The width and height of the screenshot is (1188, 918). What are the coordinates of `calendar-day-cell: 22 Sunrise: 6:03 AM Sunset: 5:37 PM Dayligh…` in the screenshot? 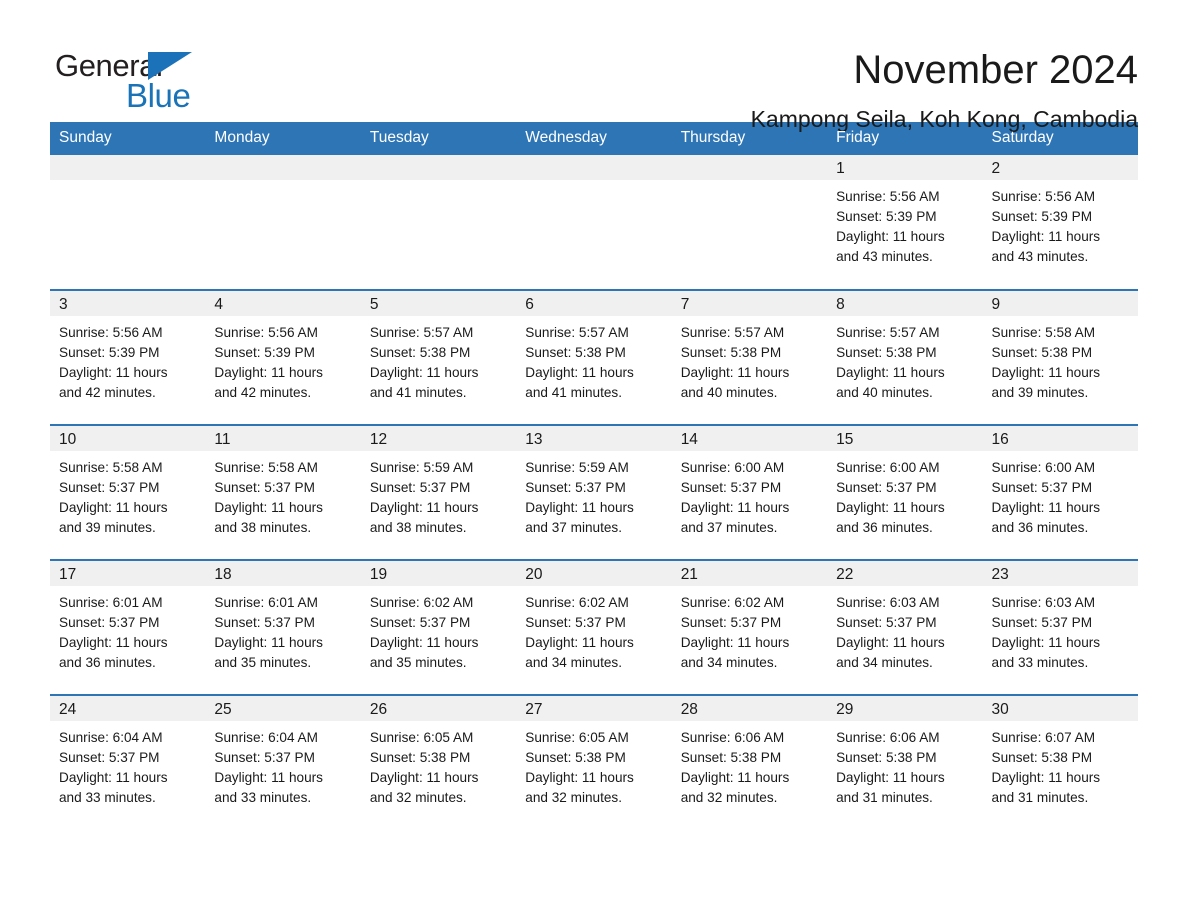 It's located at (905, 627).